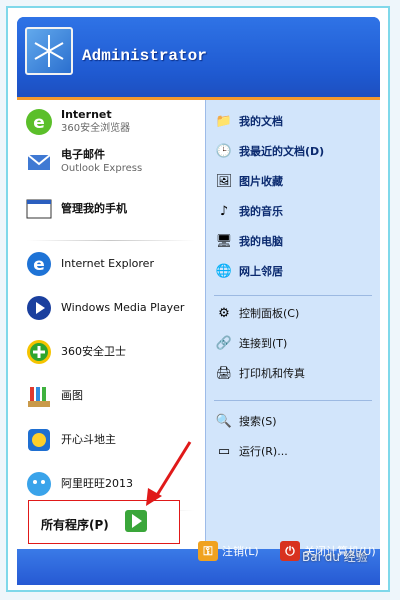  Describe the element at coordinates (261, 181) in the screenshot. I see `right-item-label: 图片收藏` at that location.